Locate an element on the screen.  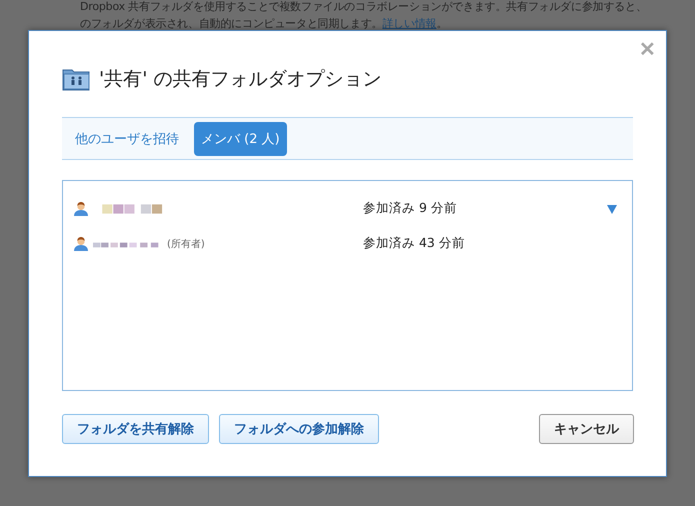
owner-label: (所有者) is located at coordinates (186, 244).